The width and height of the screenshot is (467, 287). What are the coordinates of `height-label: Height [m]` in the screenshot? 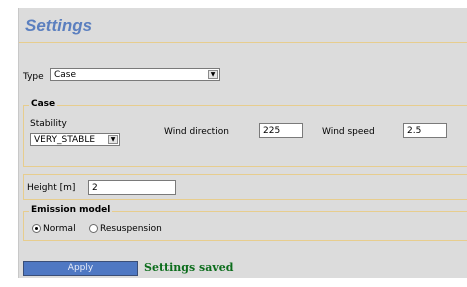 It's located at (51, 188).